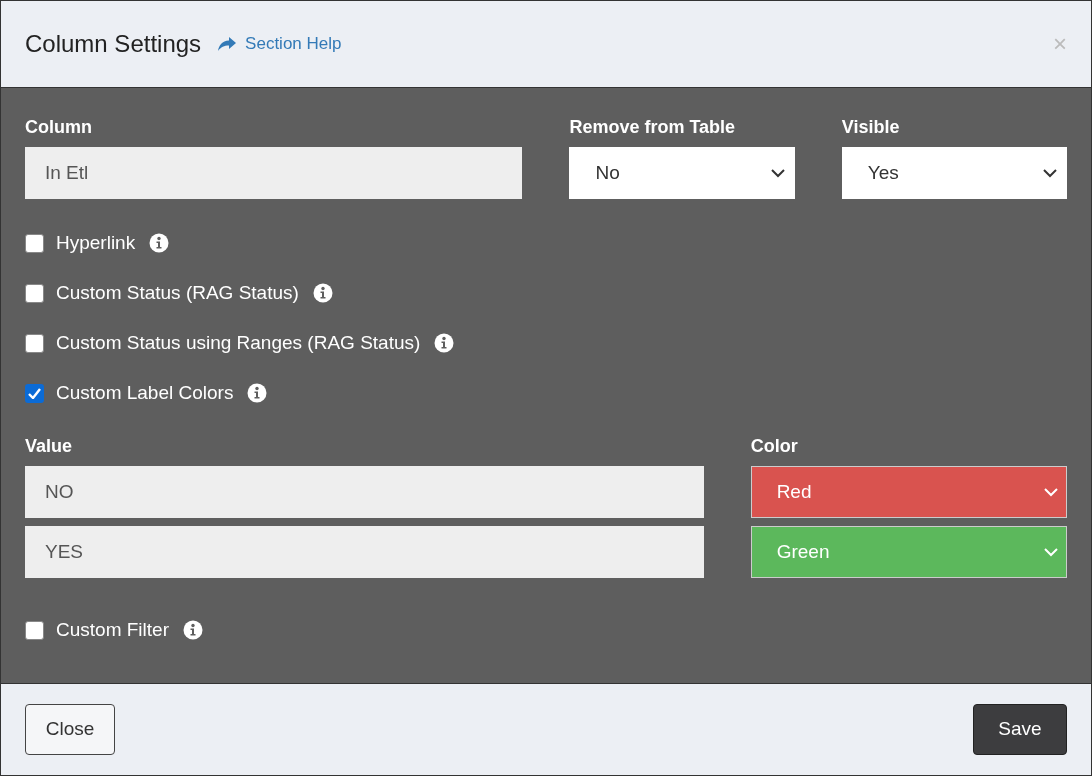 This screenshot has width=1092, height=776. I want to click on checkbox-label: Hyperlink, so click(96, 242).